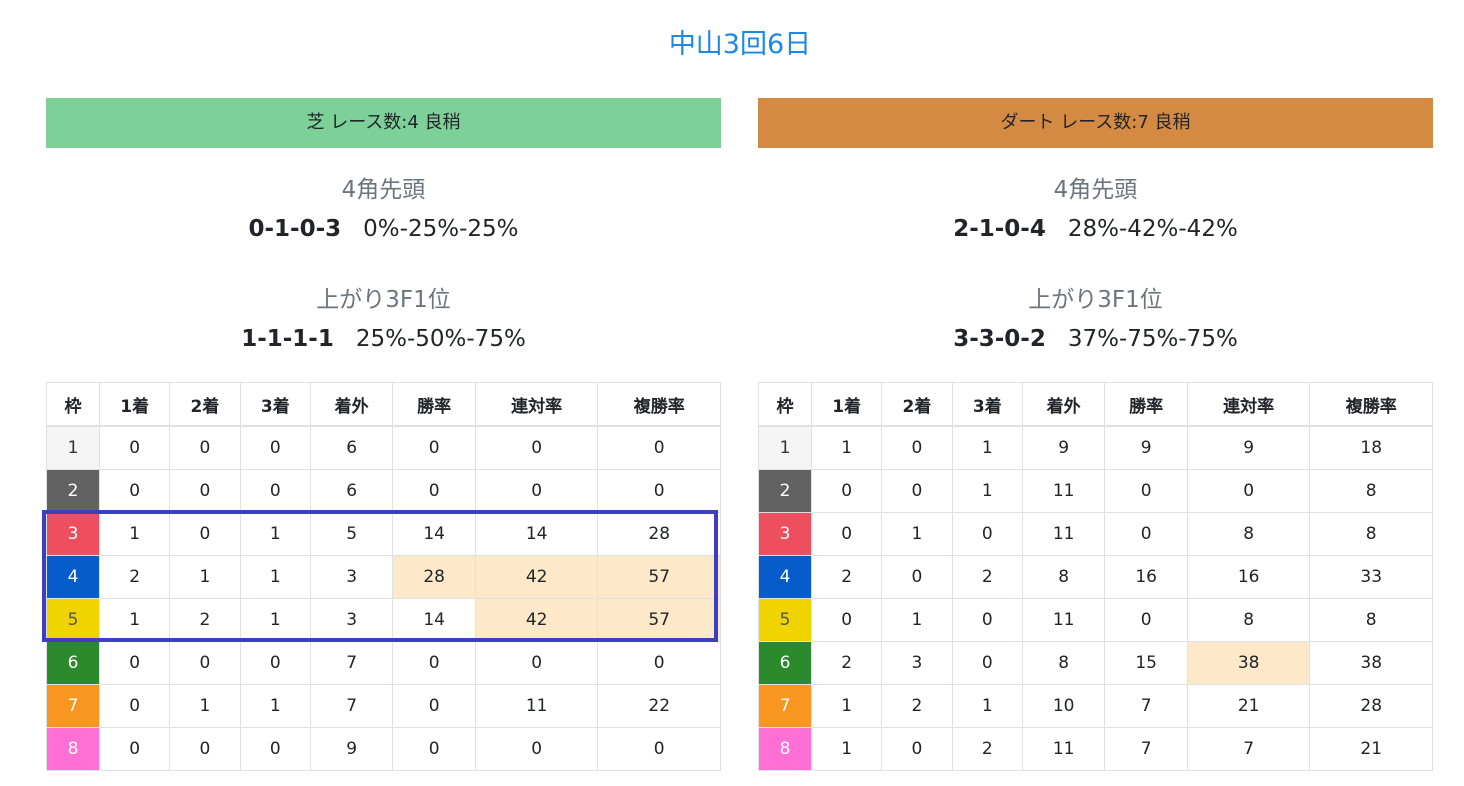 Image resolution: width=1464 pixels, height=786 pixels. I want to click on cell-out: 10, so click(1063, 706).